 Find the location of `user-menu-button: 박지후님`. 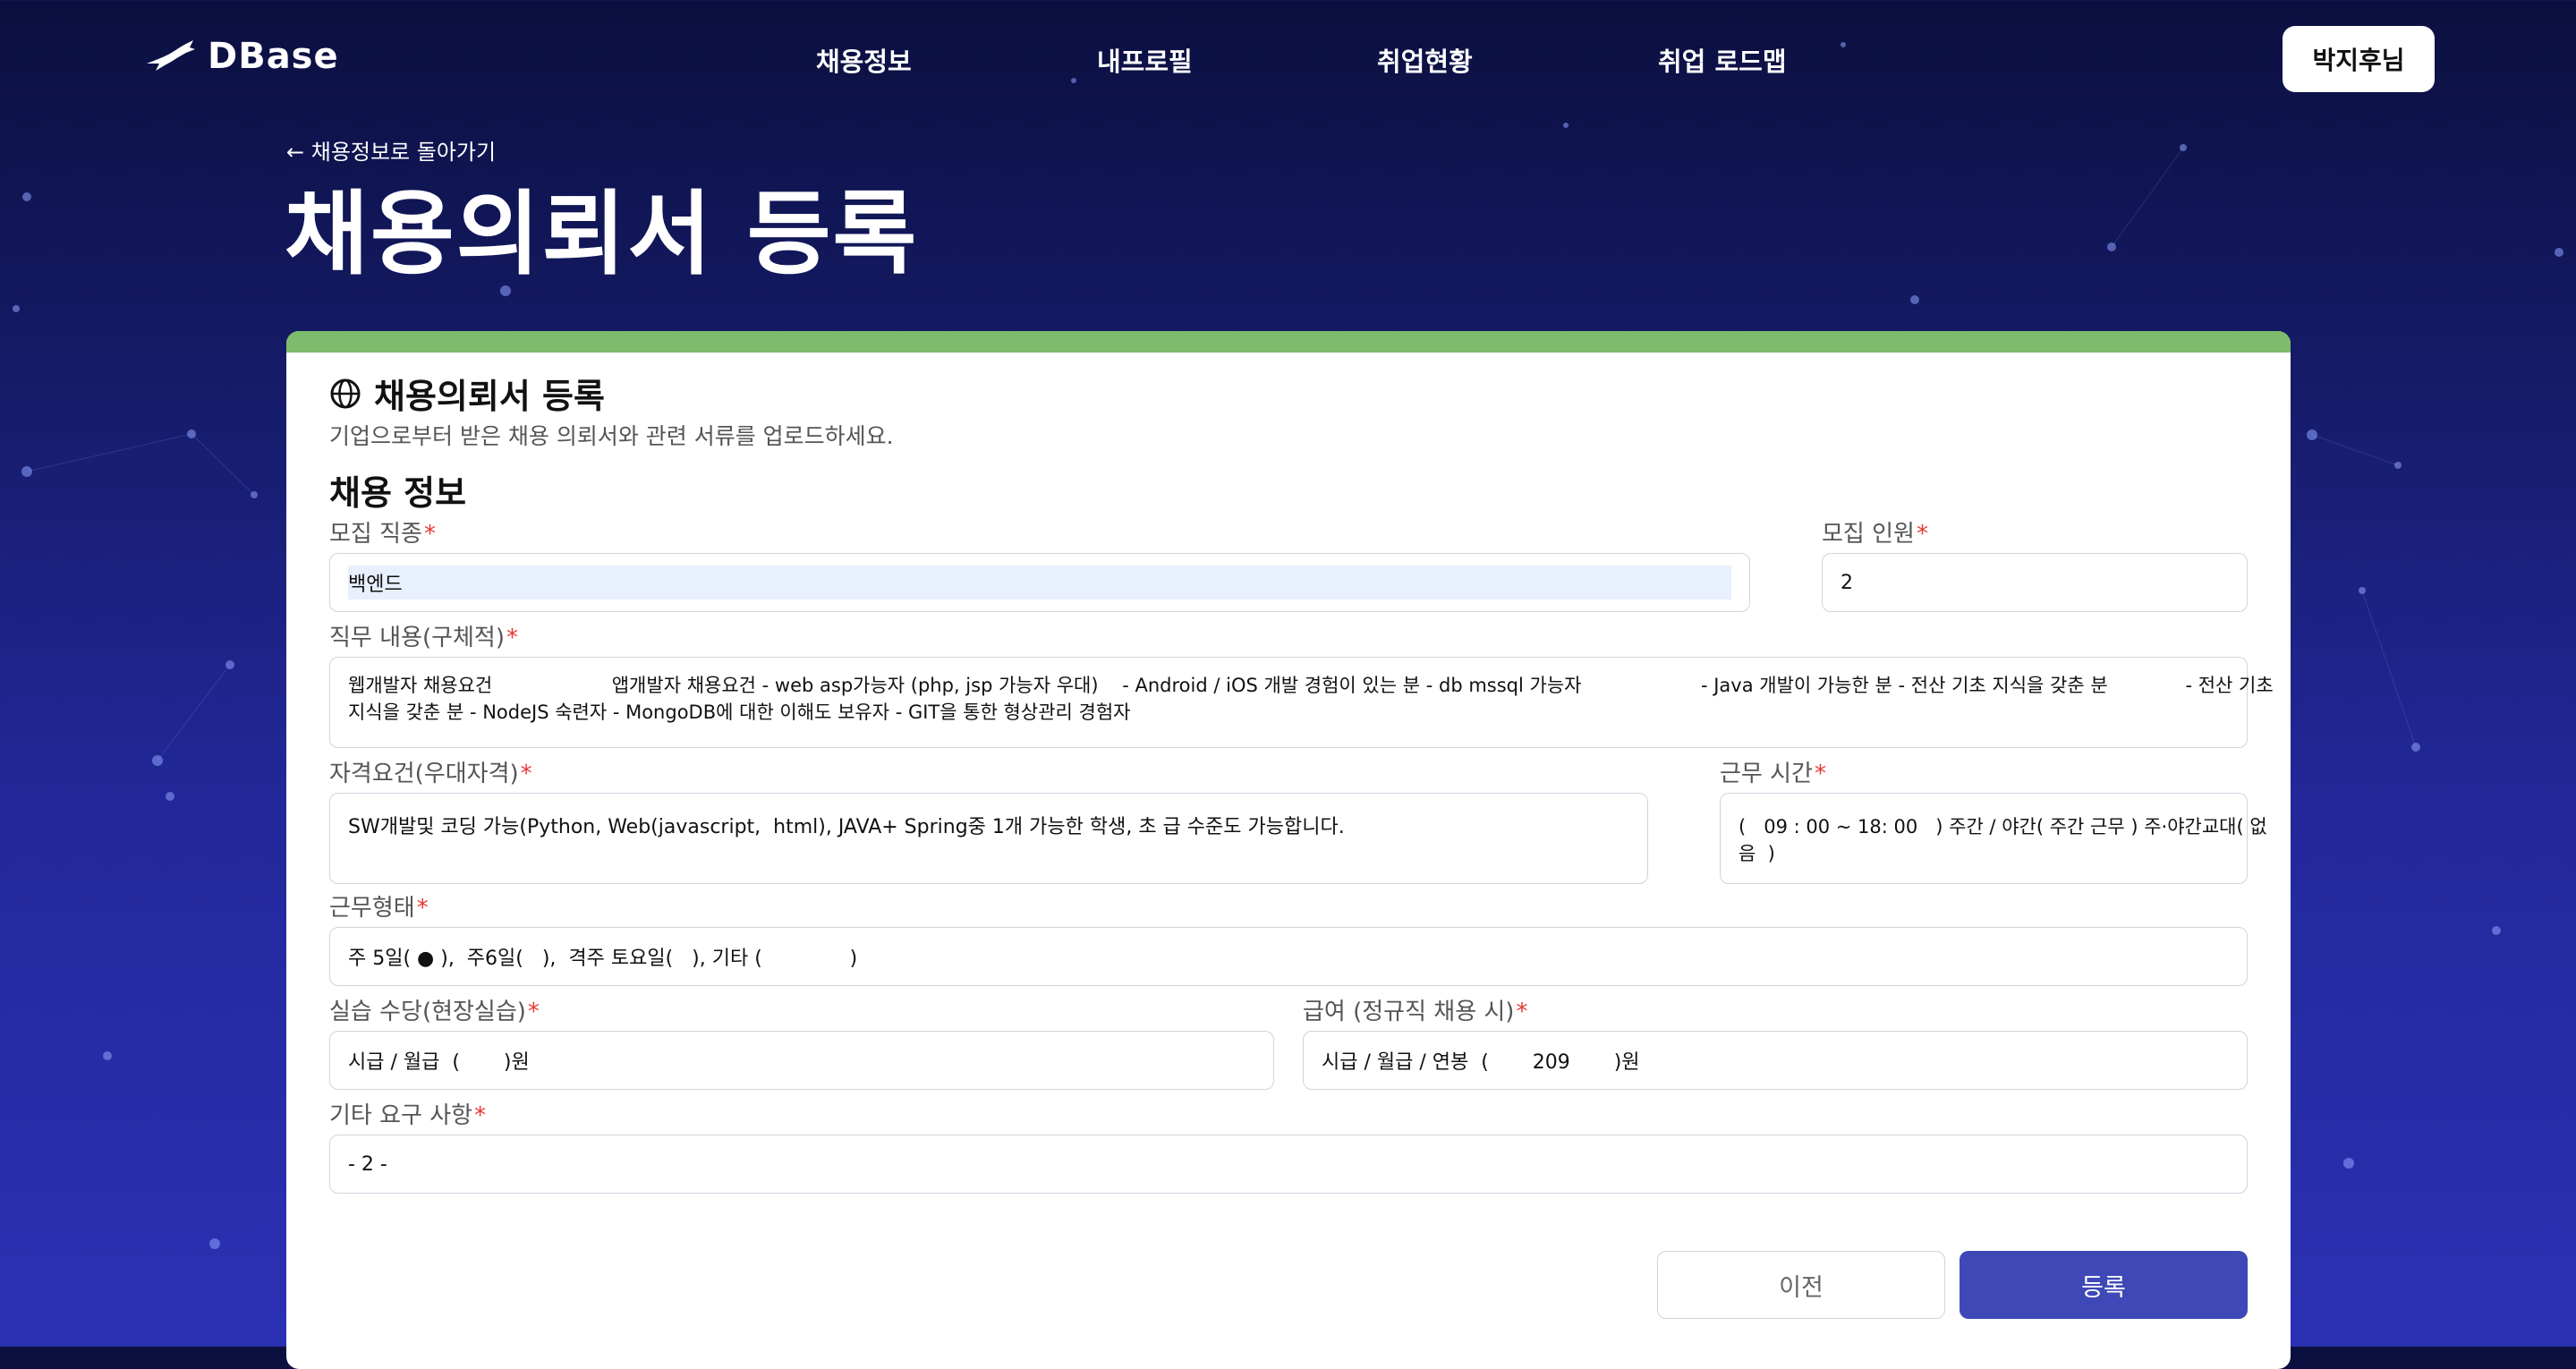

user-menu-button: 박지후님 is located at coordinates (2359, 59).